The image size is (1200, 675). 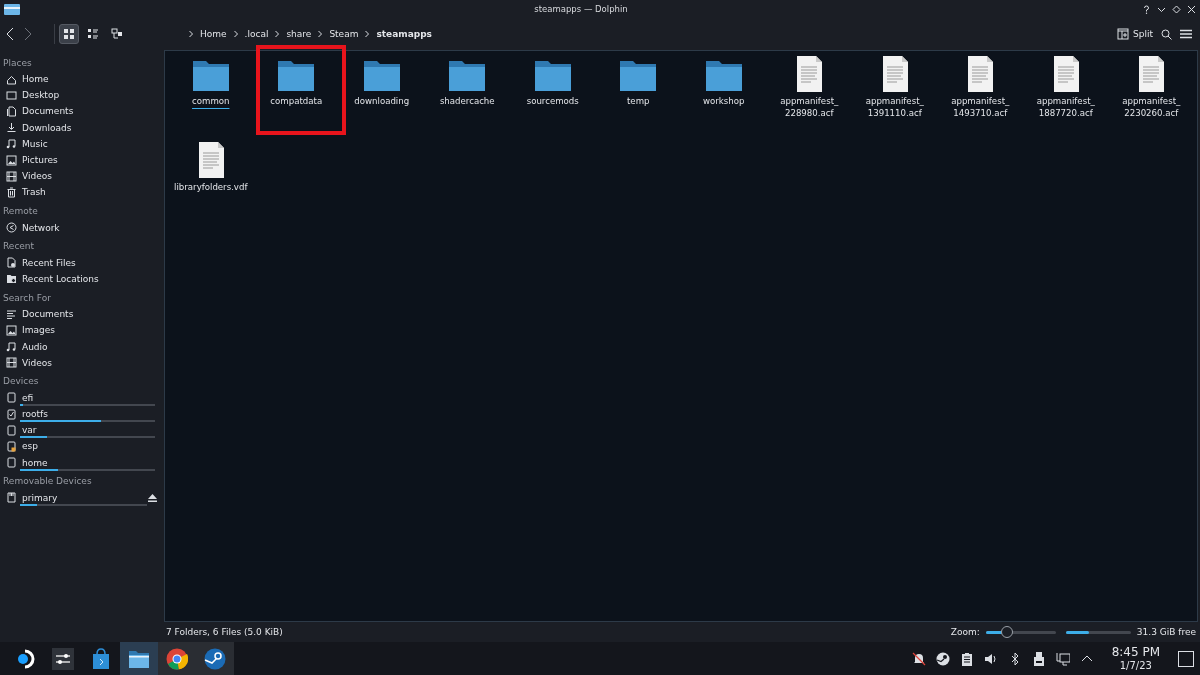 What do you see at coordinates (19, 247) in the screenshot?
I see `section-heading: Recent` at bounding box center [19, 247].